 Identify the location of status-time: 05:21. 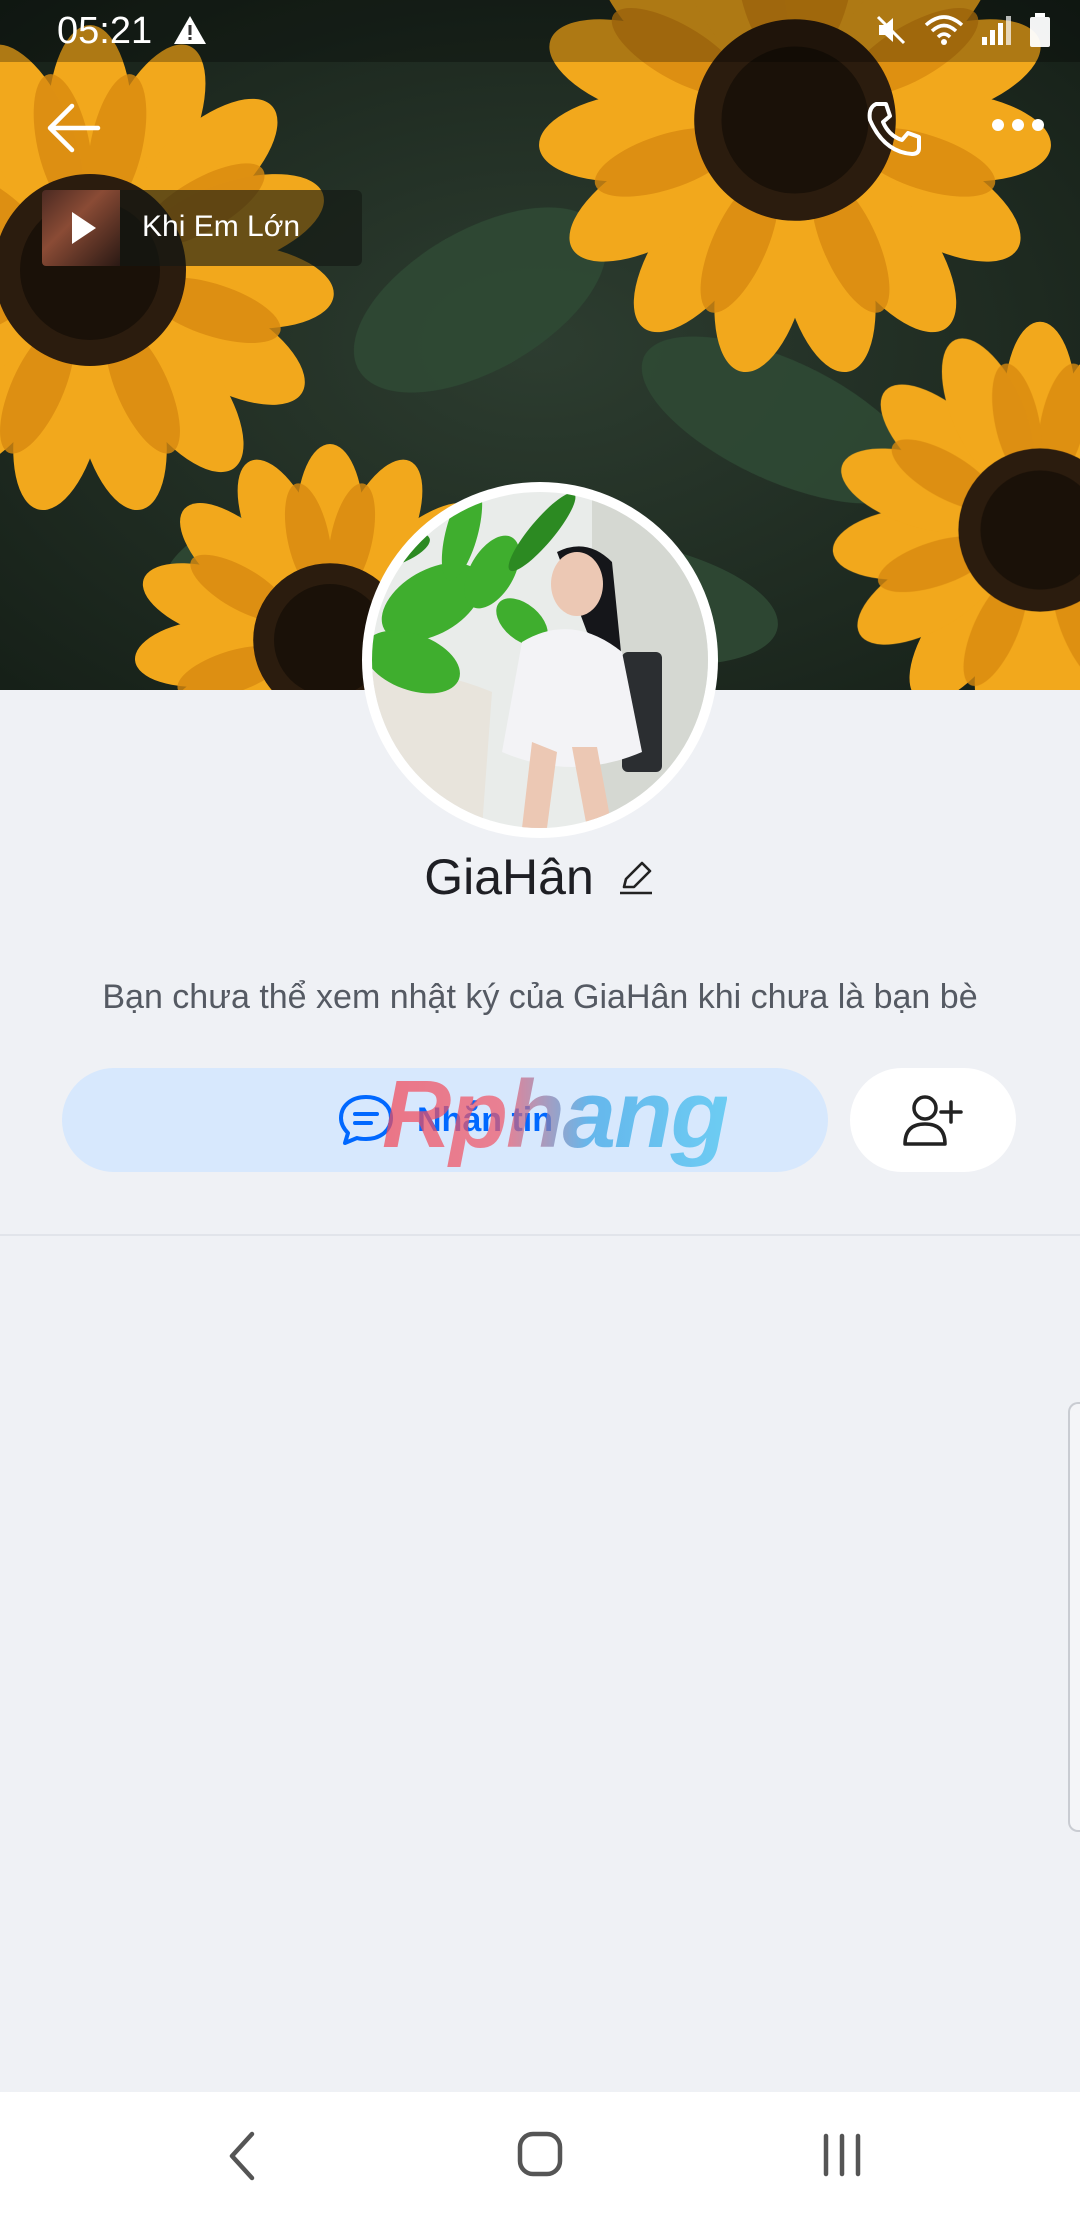
(105, 31).